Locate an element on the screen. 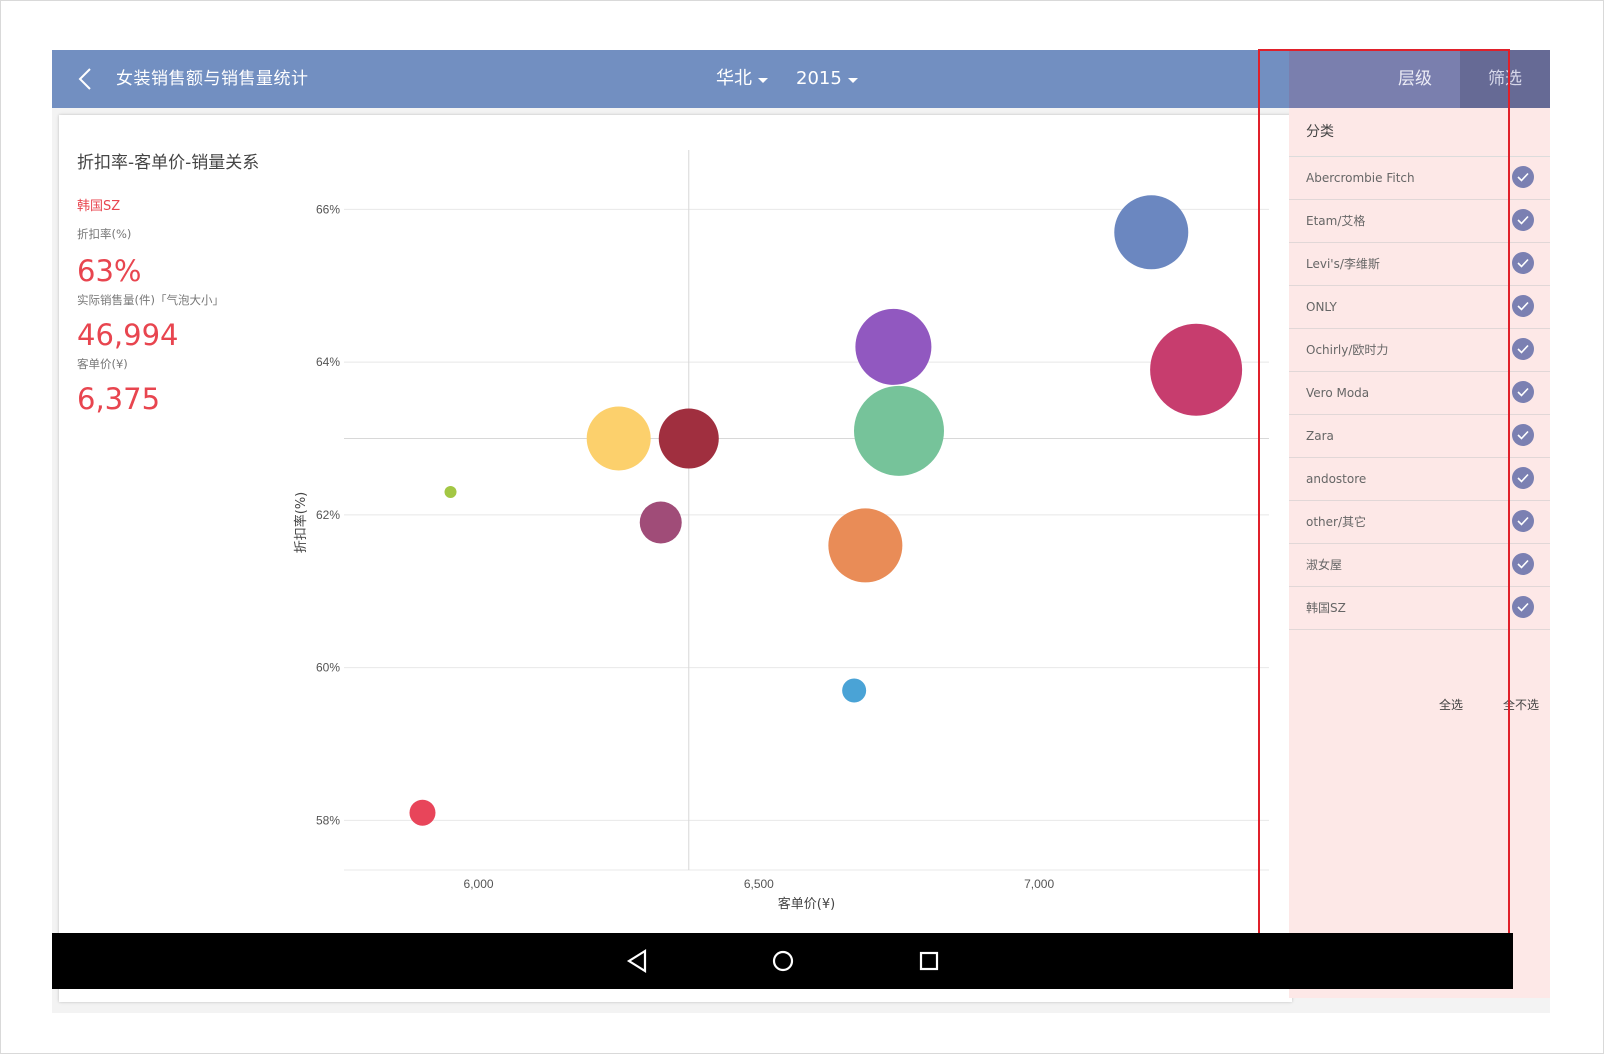 The height and width of the screenshot is (1054, 1604). y-tick-label: 66% is located at coordinates (328, 209).